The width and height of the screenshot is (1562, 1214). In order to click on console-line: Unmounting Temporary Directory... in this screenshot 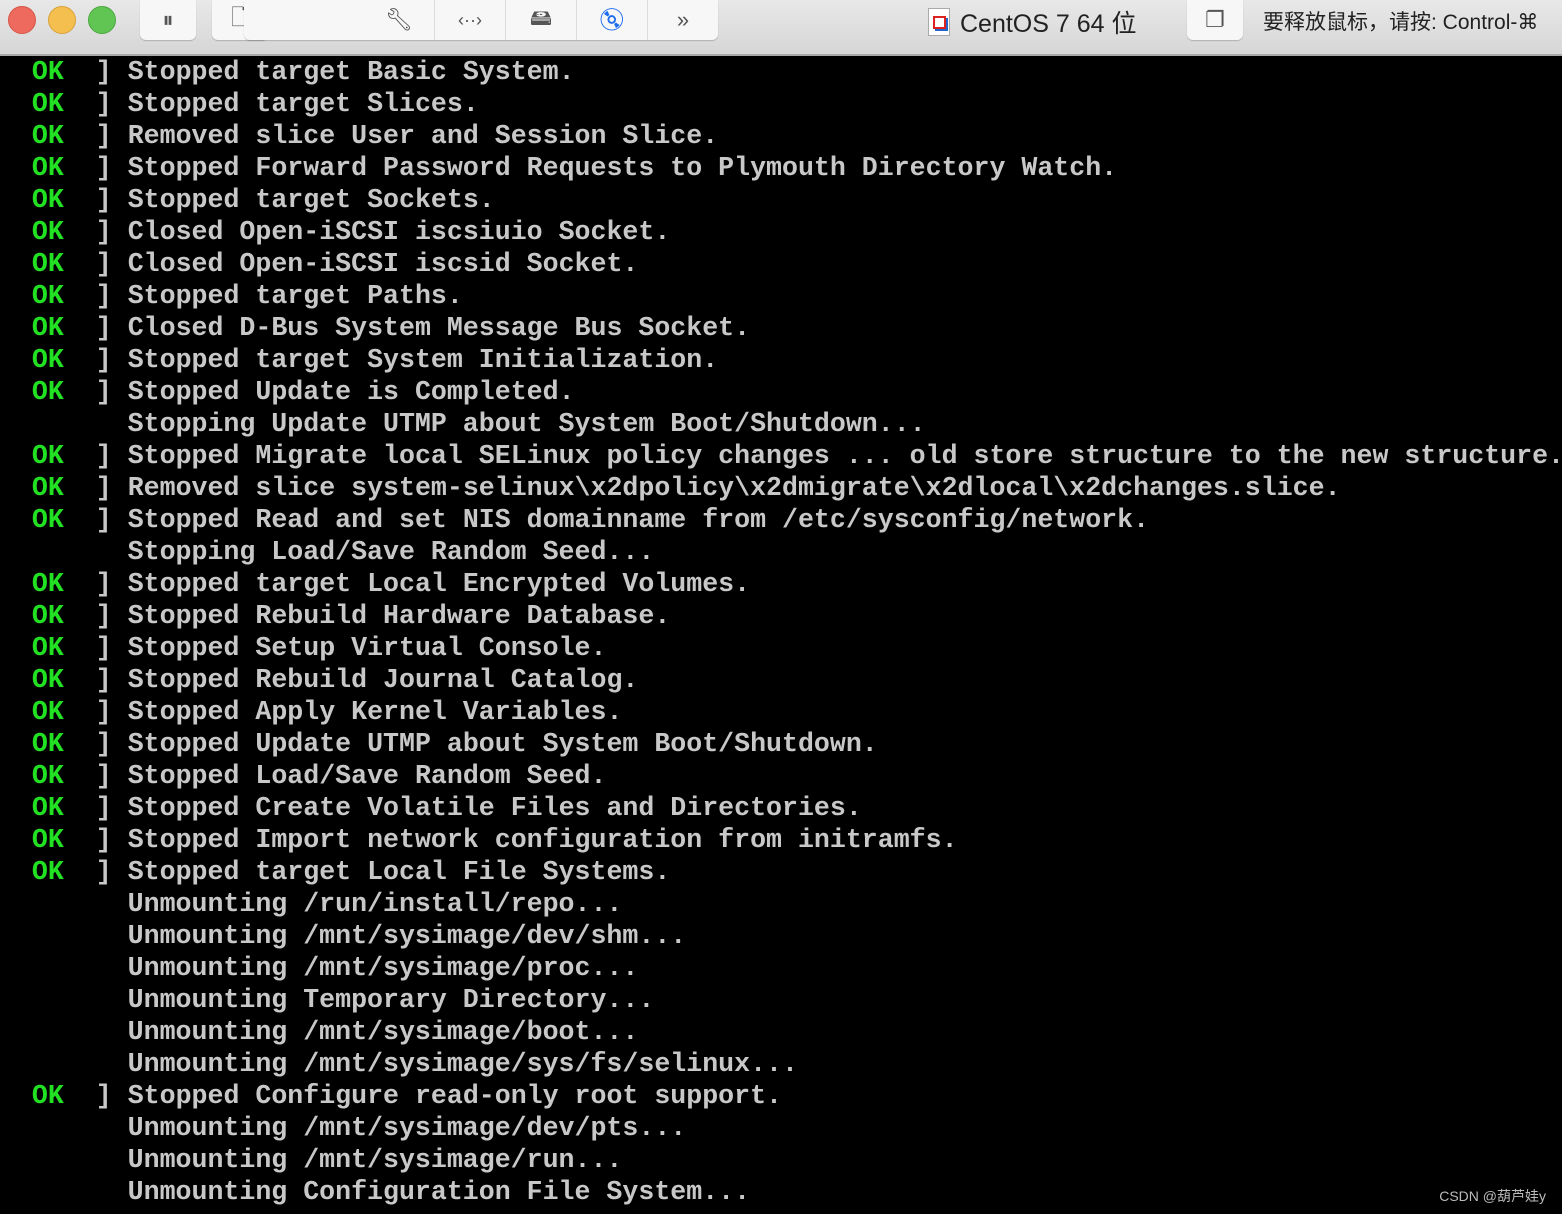, I will do `click(781, 1000)`.